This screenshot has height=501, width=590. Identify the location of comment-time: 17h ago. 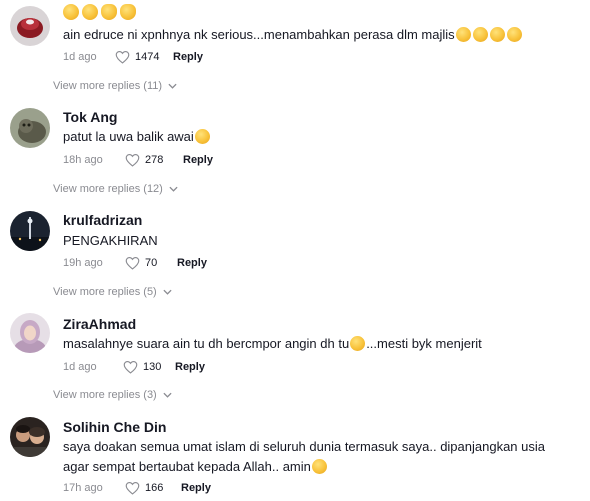
(83, 488).